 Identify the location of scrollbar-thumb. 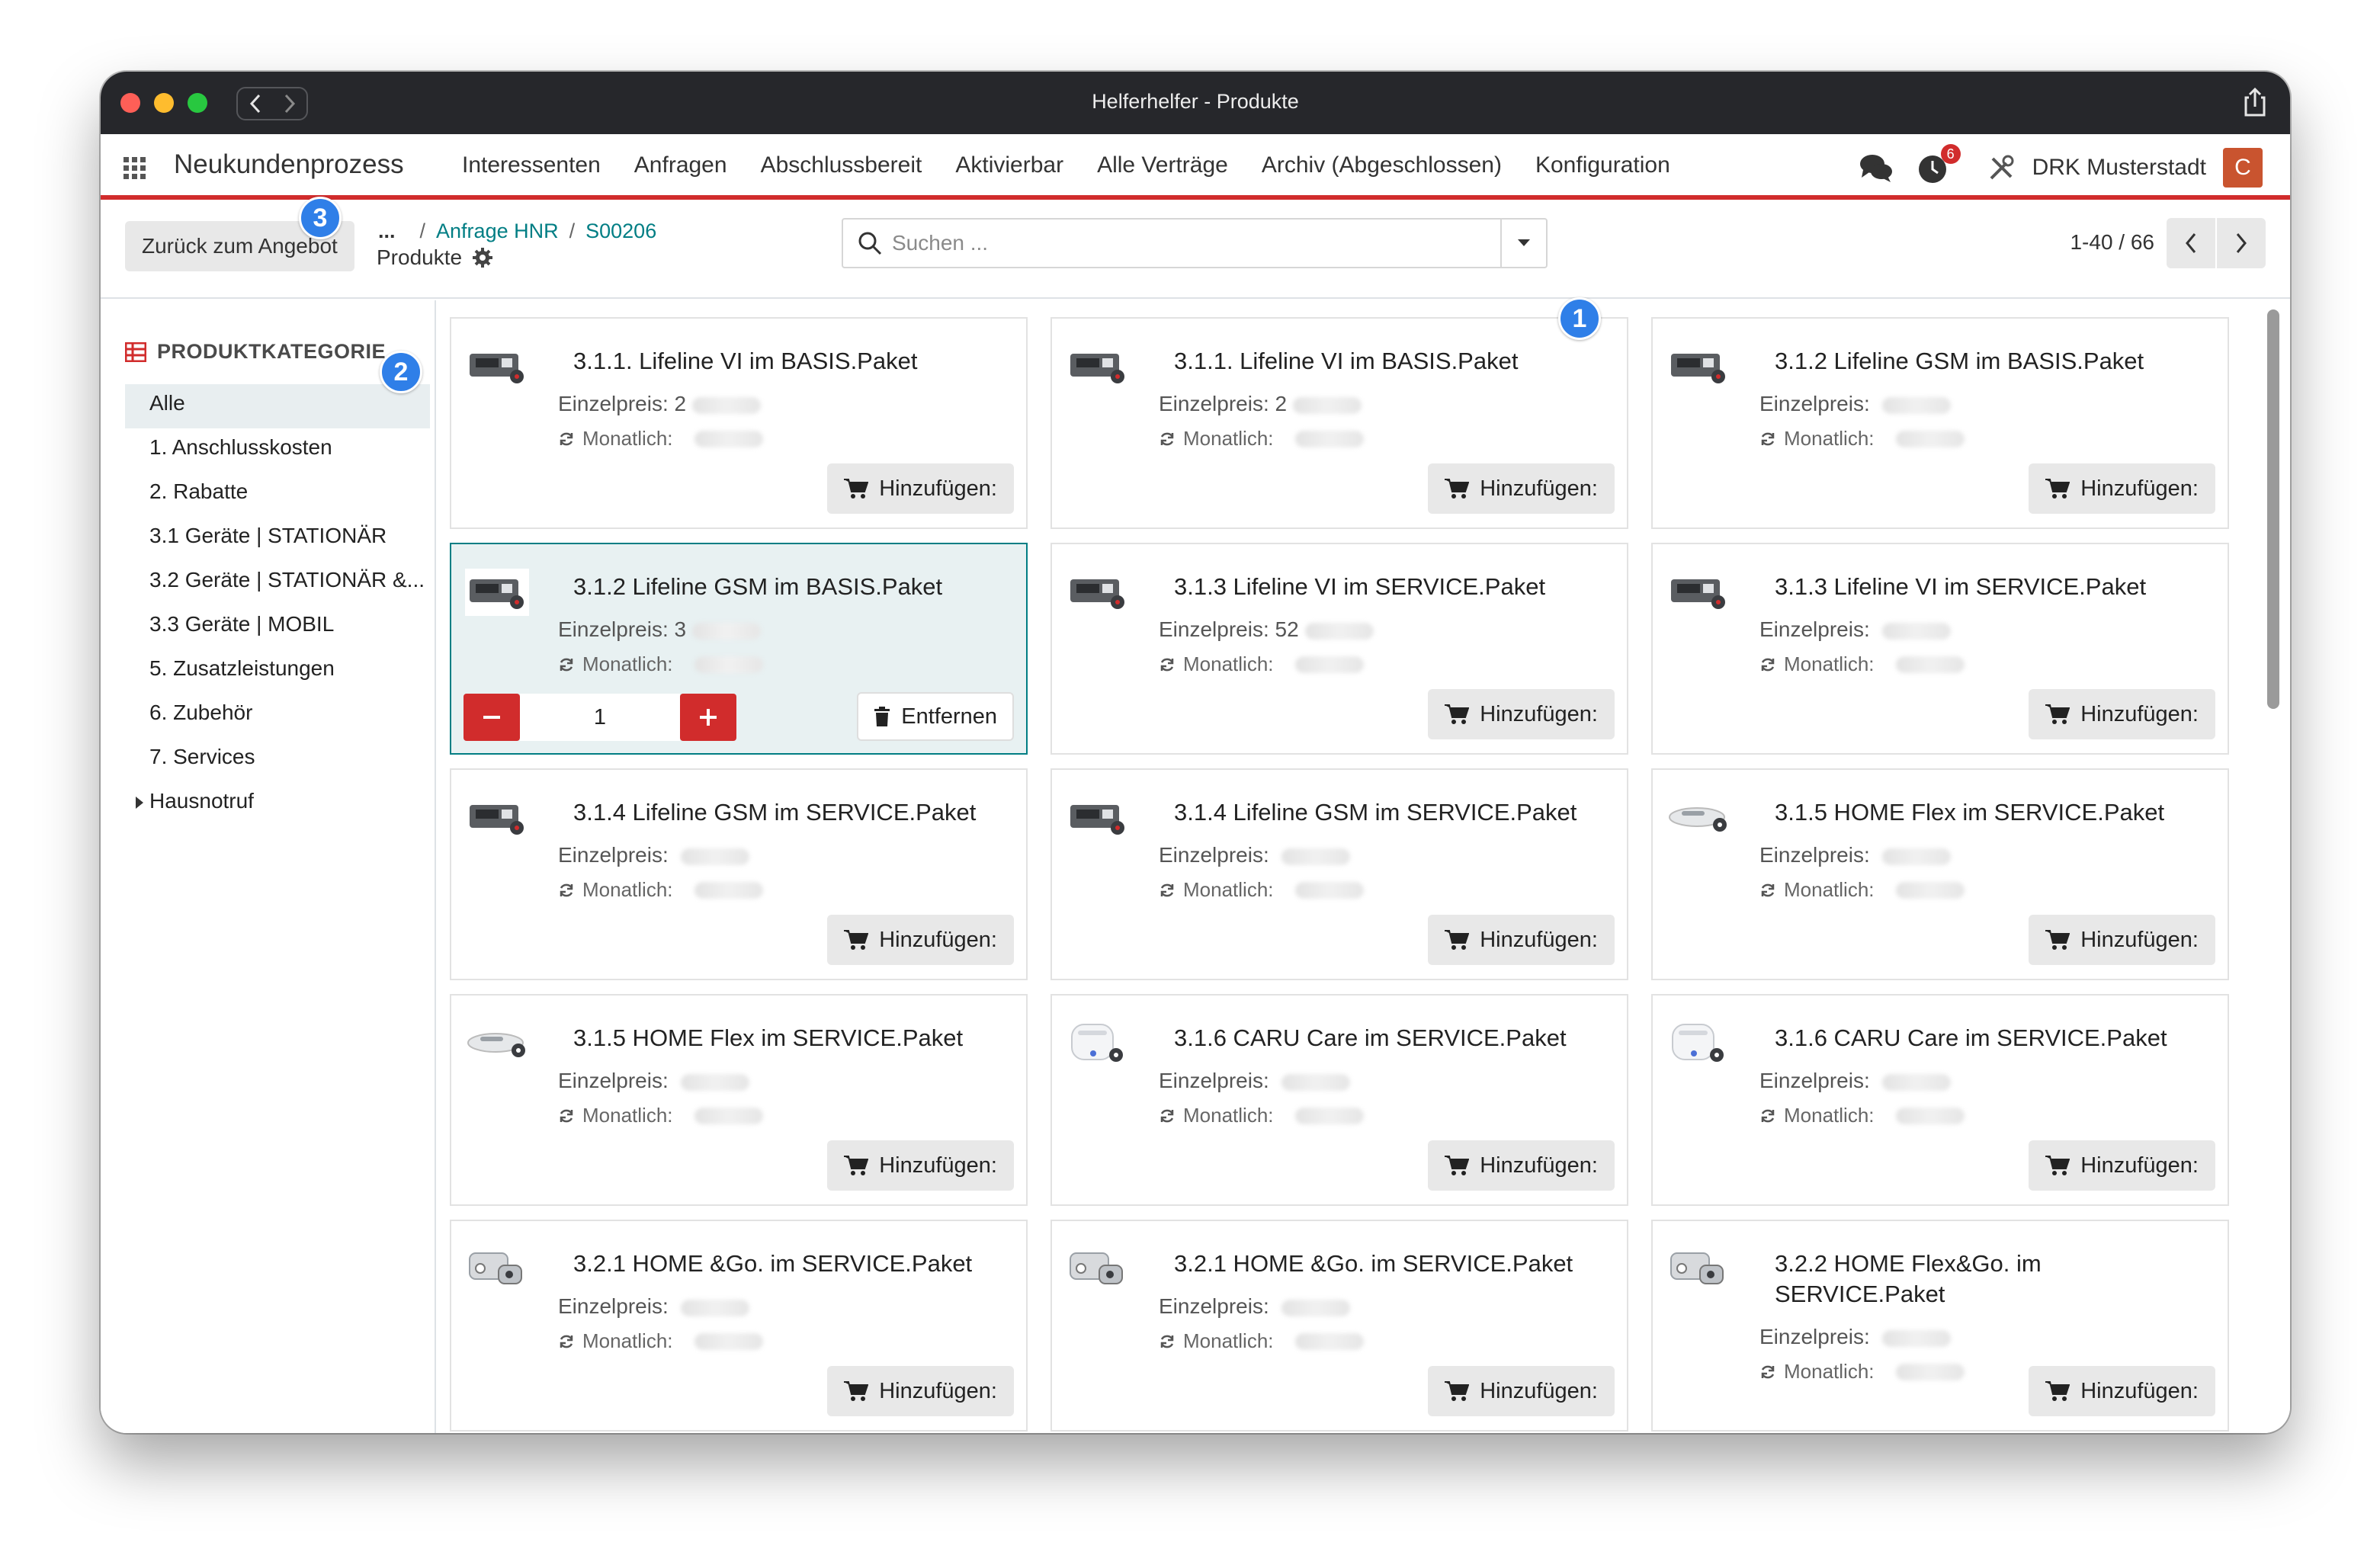
(2273, 509).